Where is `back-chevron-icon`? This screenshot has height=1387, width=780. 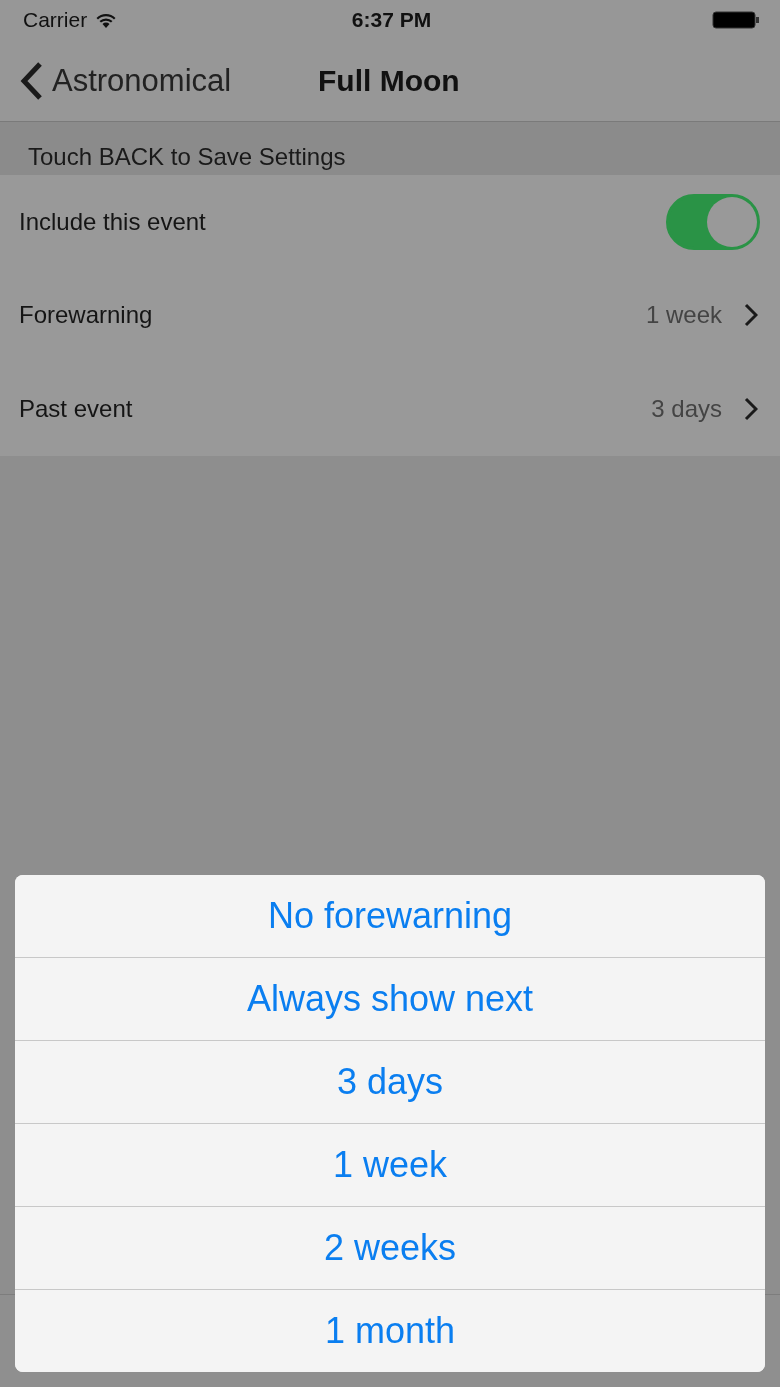
back-chevron-icon is located at coordinates (32, 80).